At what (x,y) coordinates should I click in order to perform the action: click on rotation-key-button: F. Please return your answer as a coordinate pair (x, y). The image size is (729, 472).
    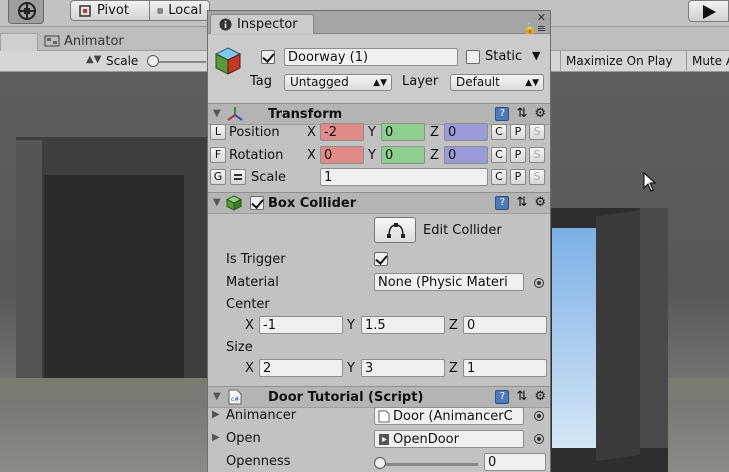
    Looking at the image, I should click on (218, 155).